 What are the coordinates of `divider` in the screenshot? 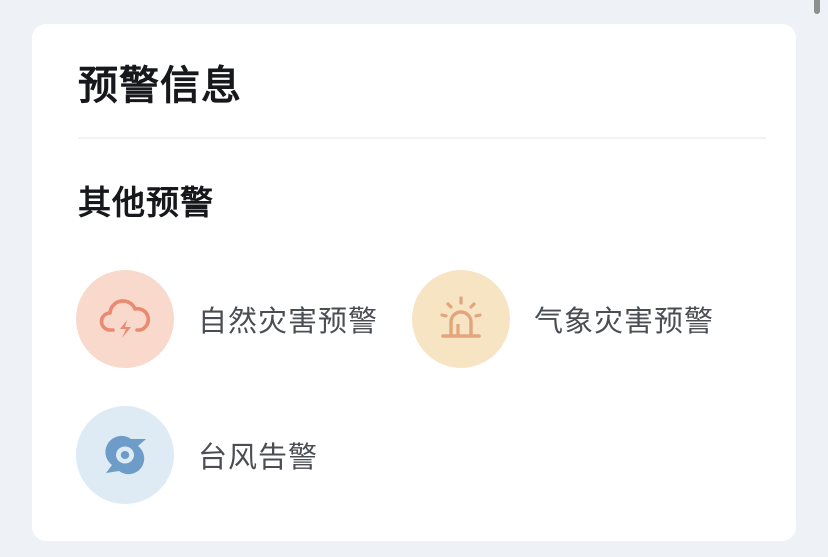 It's located at (422, 138).